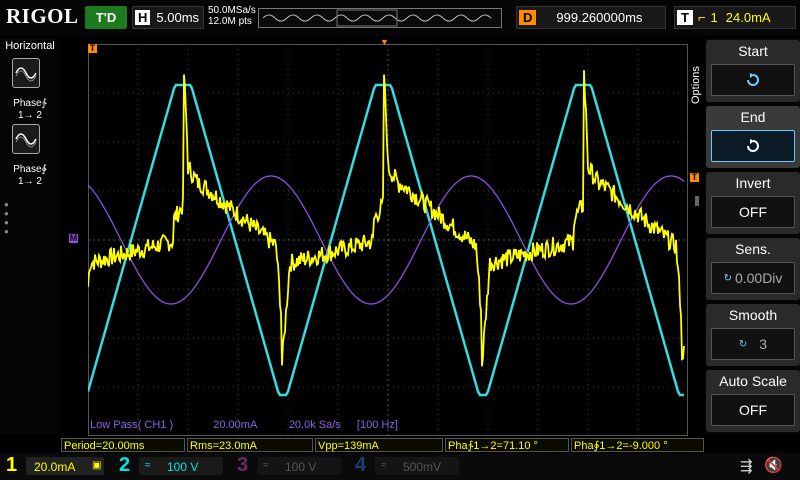 This screenshot has width=800, height=480. I want to click on phase-falling-sub: 1→ 2, so click(30, 181).